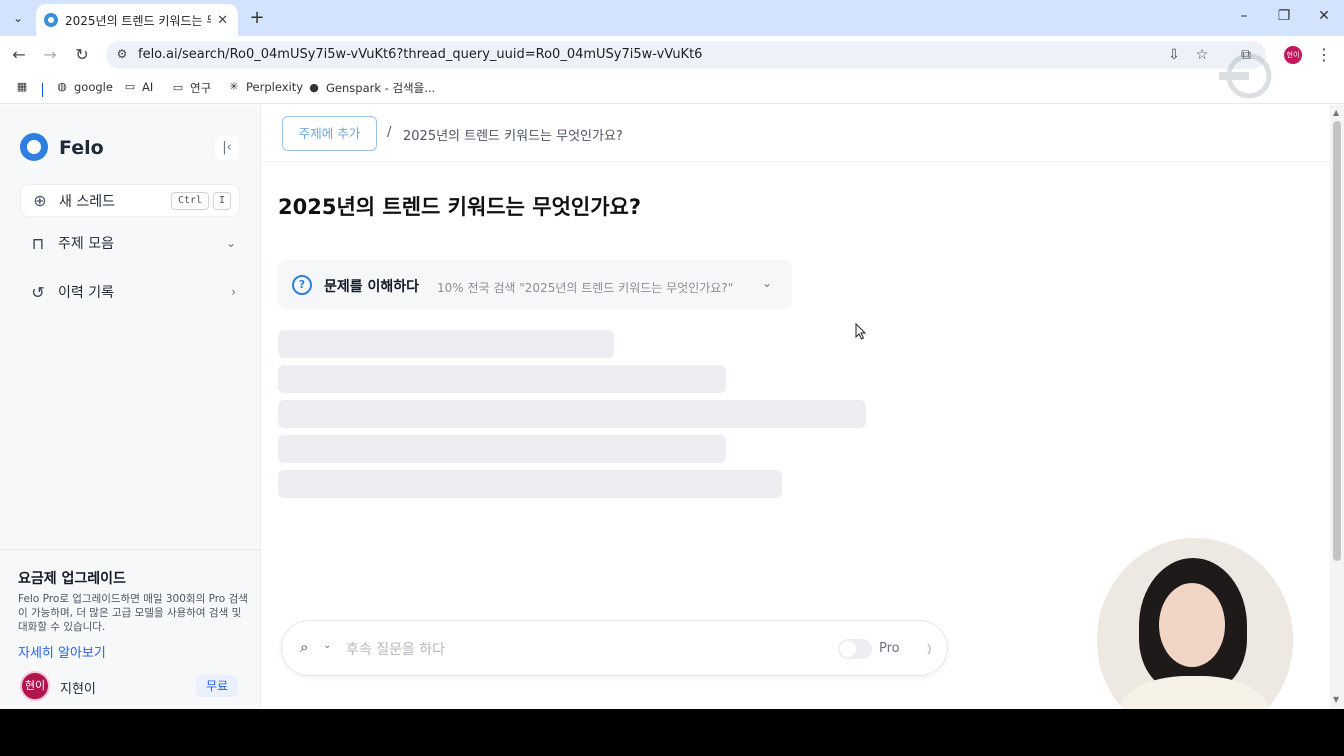 The height and width of the screenshot is (756, 1344). I want to click on perplexity-icon: ✳, so click(234, 86).